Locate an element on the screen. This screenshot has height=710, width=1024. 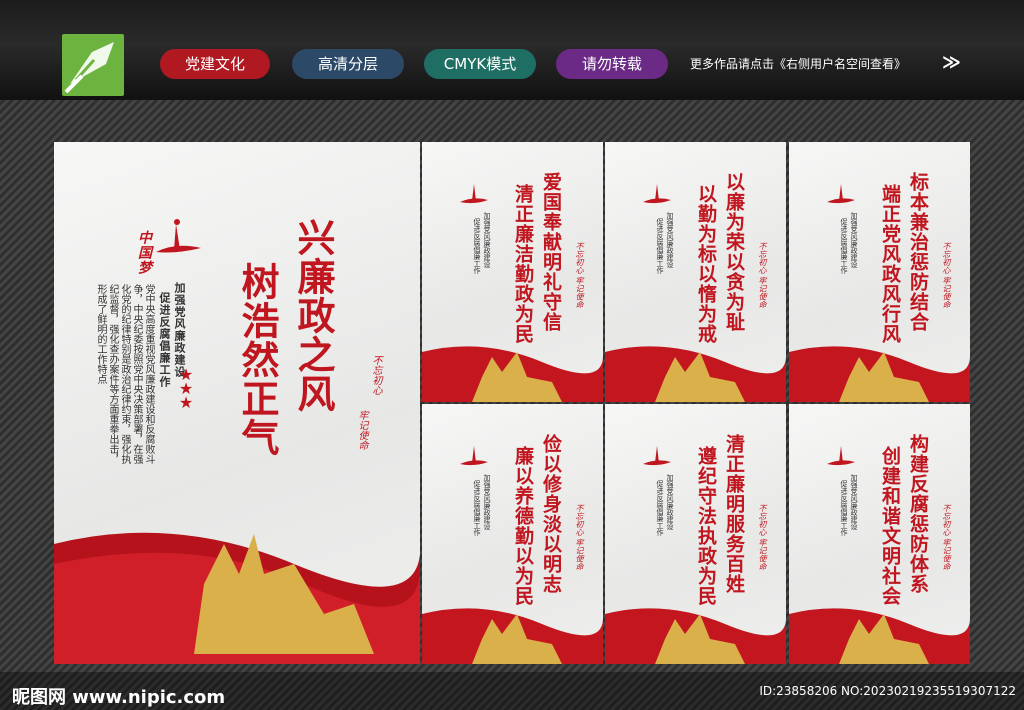
poster-slogan-1: 爱国奉献明礼守信 is located at coordinates (551, 252).